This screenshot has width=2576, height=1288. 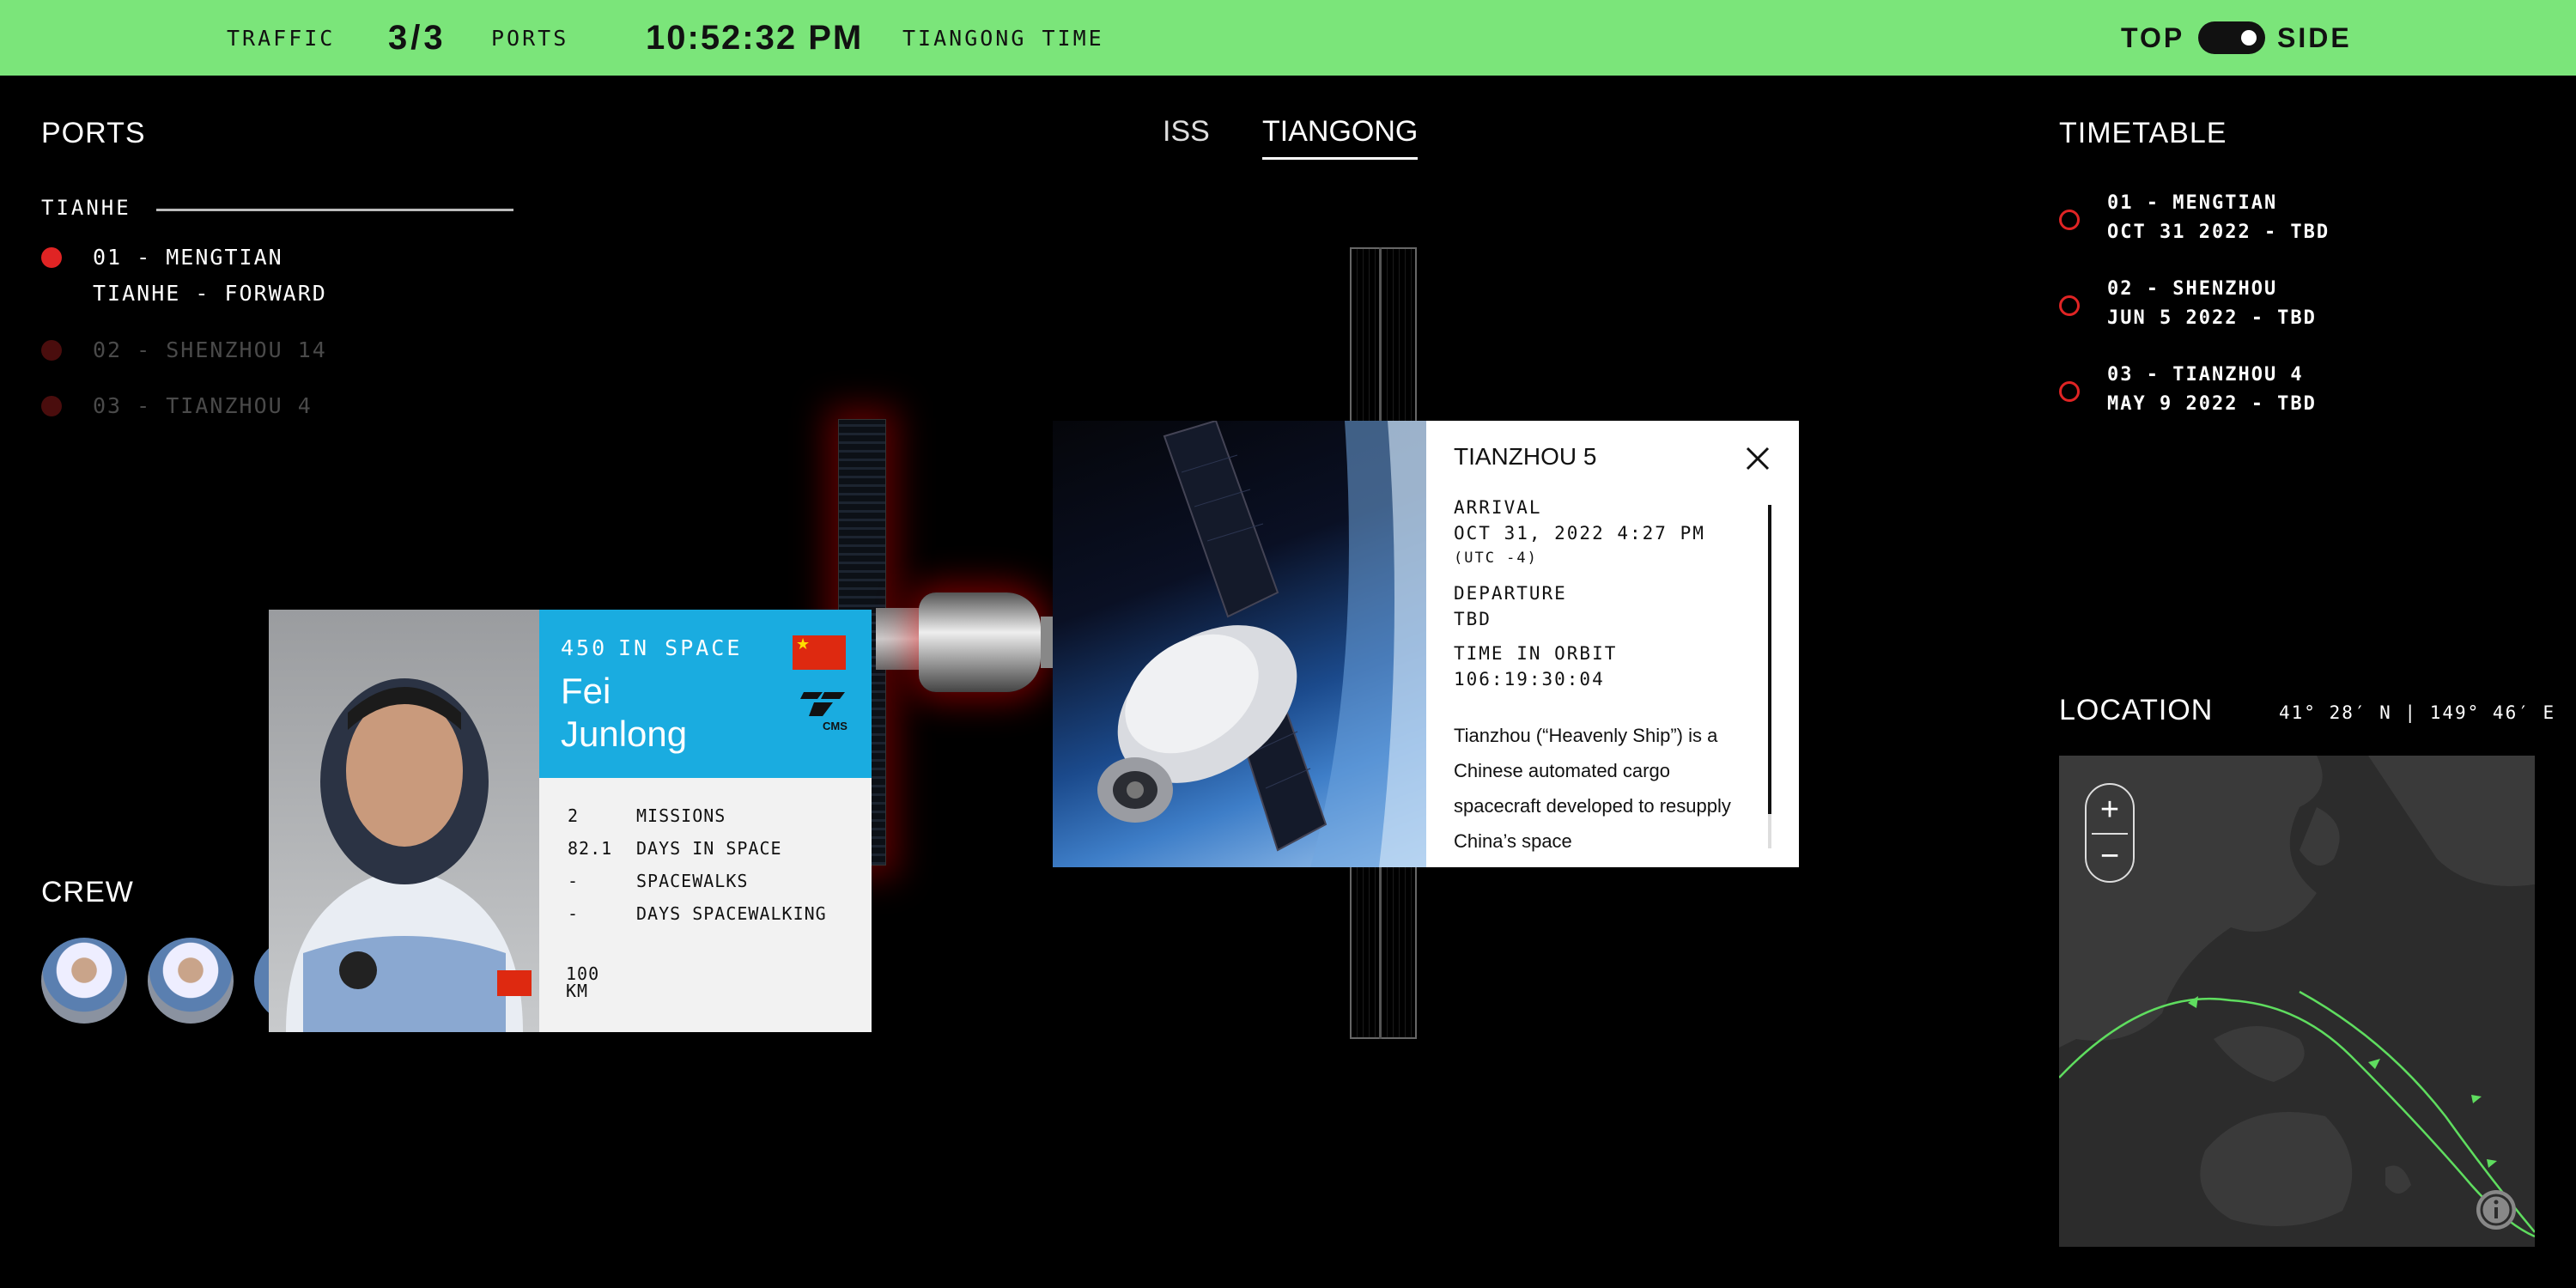 I want to click on info-icon, so click(x=2496, y=1210).